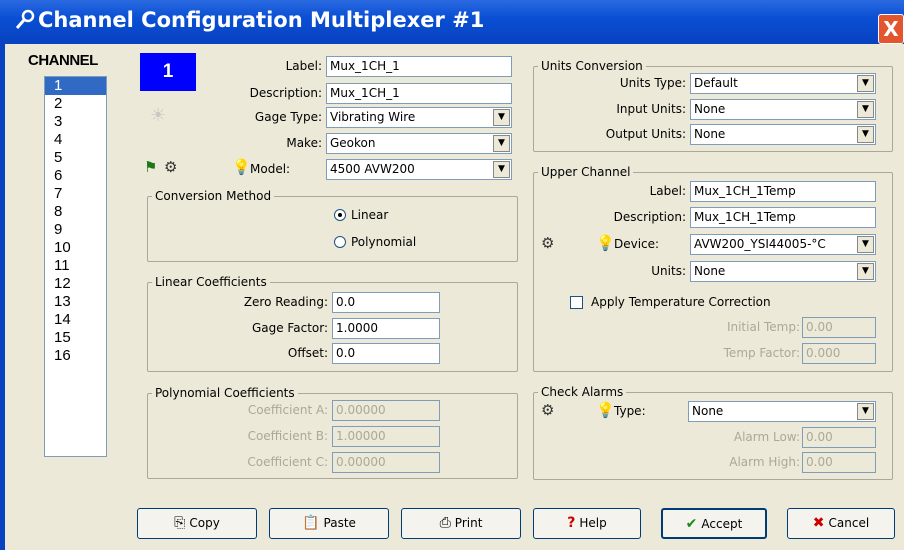 The height and width of the screenshot is (550, 904). Describe the element at coordinates (75, 104) in the screenshot. I see `channel-item: 2` at that location.